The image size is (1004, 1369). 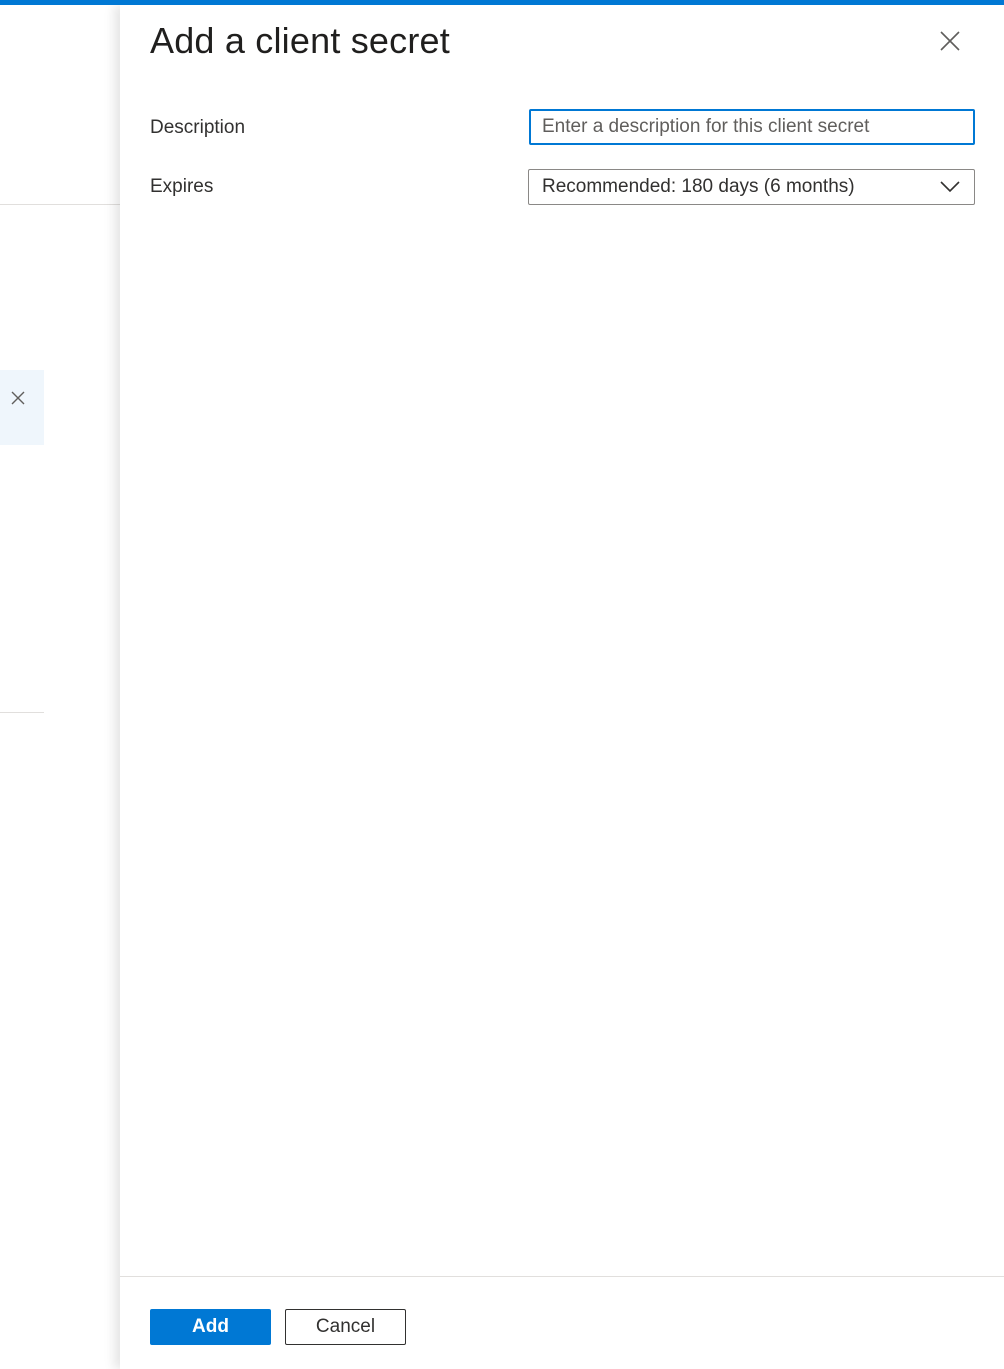 I want to click on background-page, so click(x=60, y=687).